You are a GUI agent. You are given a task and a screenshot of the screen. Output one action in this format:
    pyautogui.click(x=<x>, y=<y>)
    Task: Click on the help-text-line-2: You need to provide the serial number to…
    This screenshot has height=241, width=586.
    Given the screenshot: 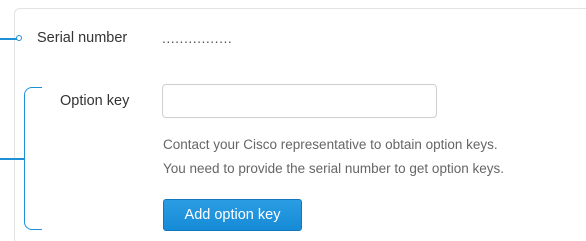 What is the action you would take?
    pyautogui.click(x=333, y=168)
    